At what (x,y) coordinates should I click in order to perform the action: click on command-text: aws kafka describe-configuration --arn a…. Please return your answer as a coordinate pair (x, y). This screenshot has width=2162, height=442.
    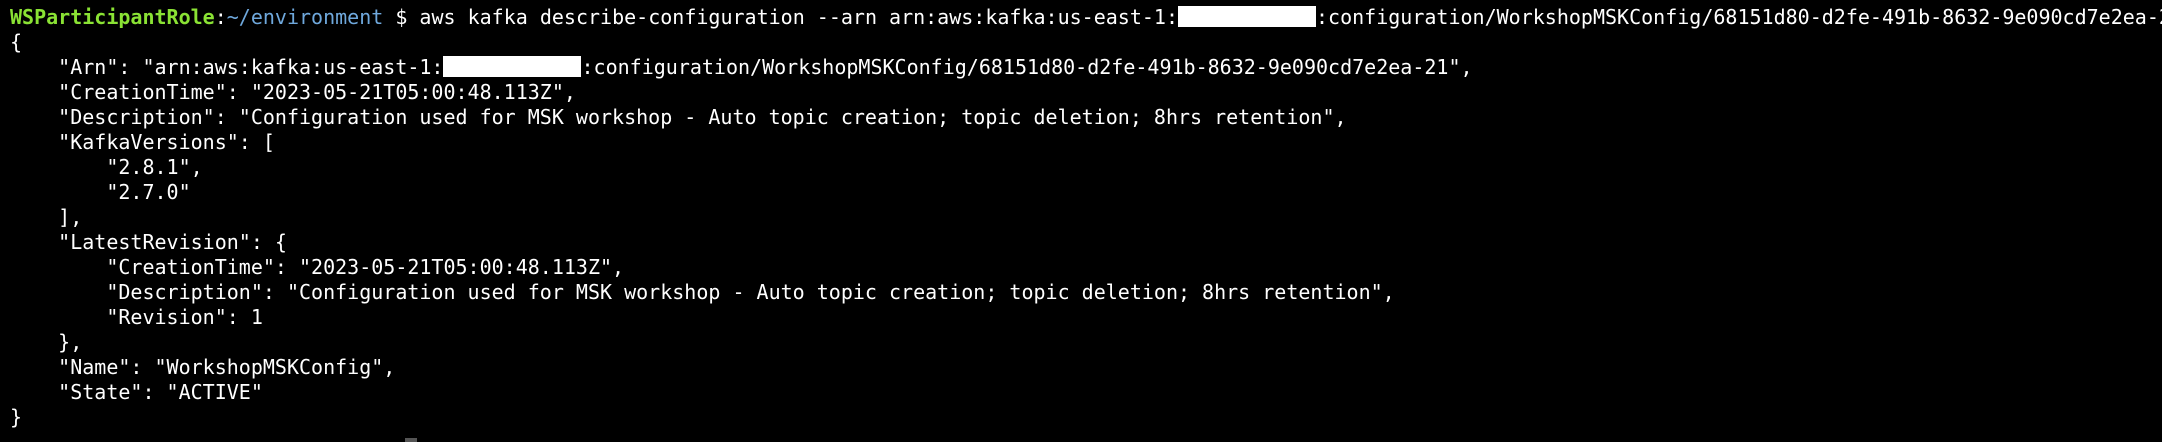
    Looking at the image, I should click on (799, 17).